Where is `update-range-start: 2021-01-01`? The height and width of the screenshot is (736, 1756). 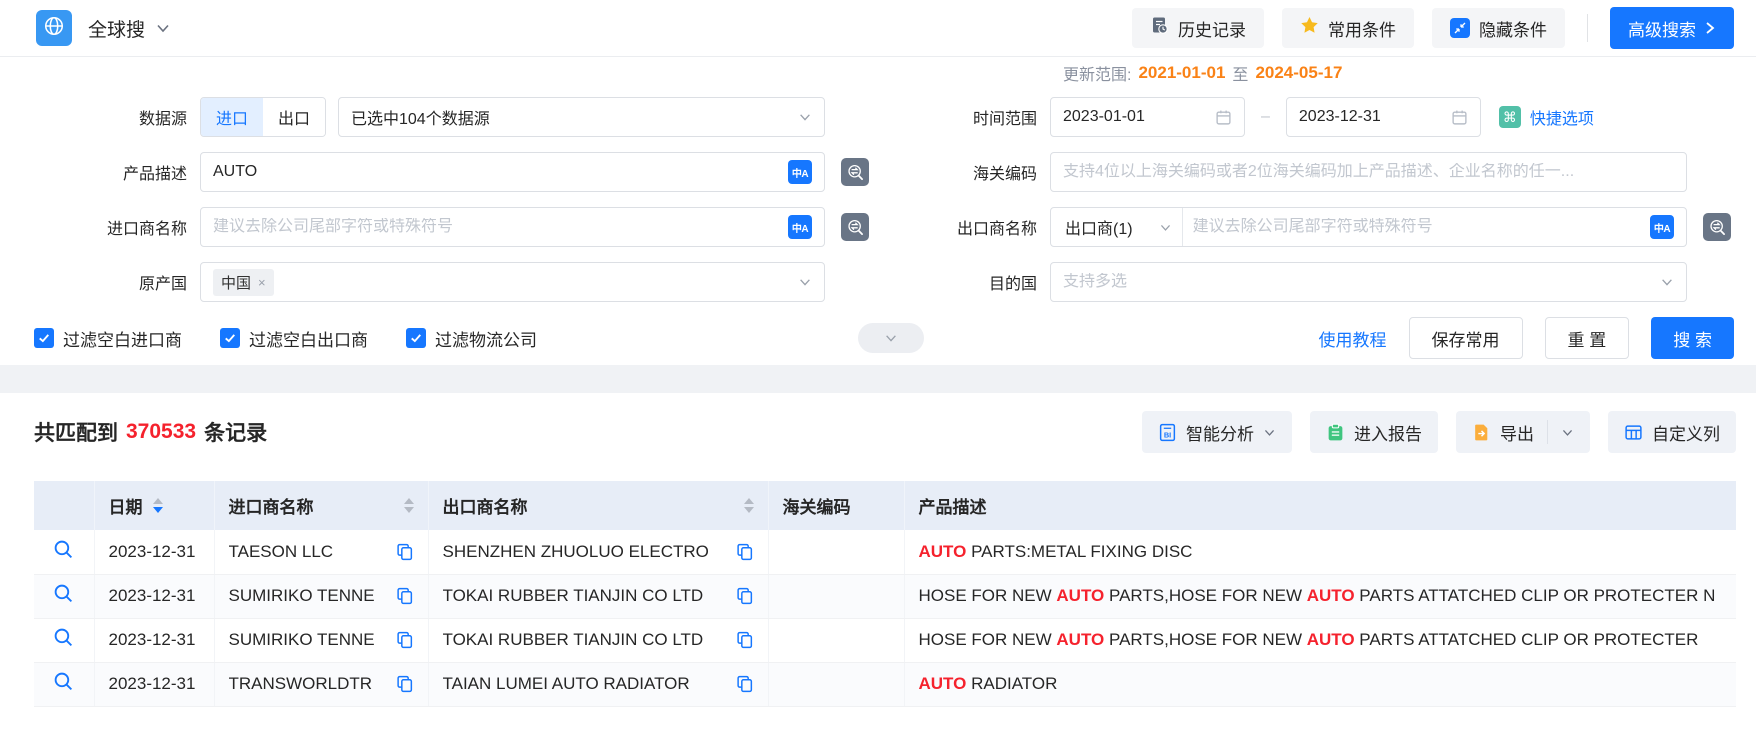
update-range-start: 2021-01-01 is located at coordinates (1182, 72).